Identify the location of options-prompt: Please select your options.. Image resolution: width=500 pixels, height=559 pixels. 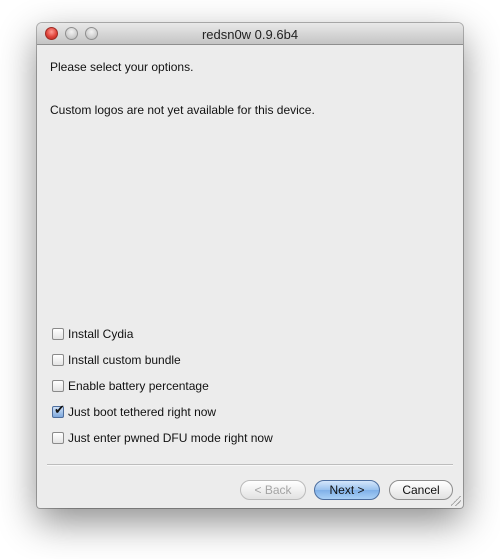
(122, 67).